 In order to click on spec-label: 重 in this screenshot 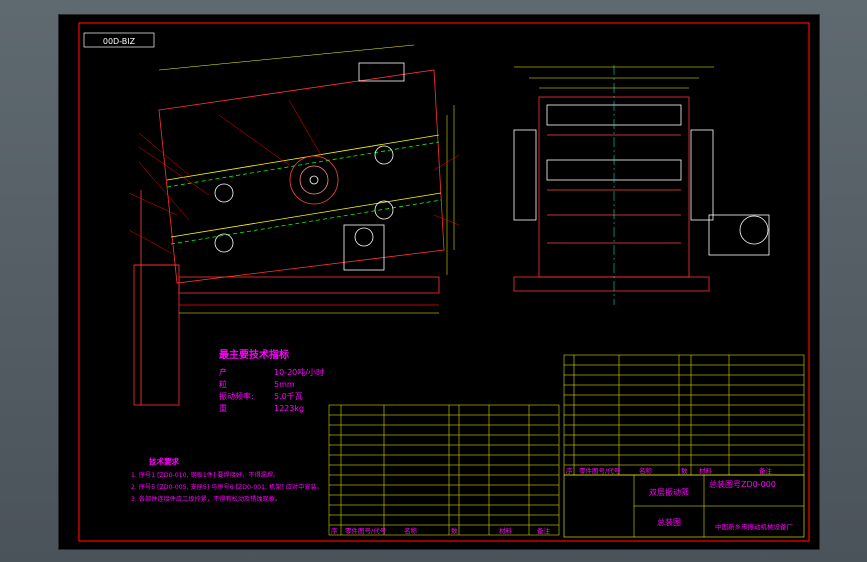, I will do `click(223, 408)`.